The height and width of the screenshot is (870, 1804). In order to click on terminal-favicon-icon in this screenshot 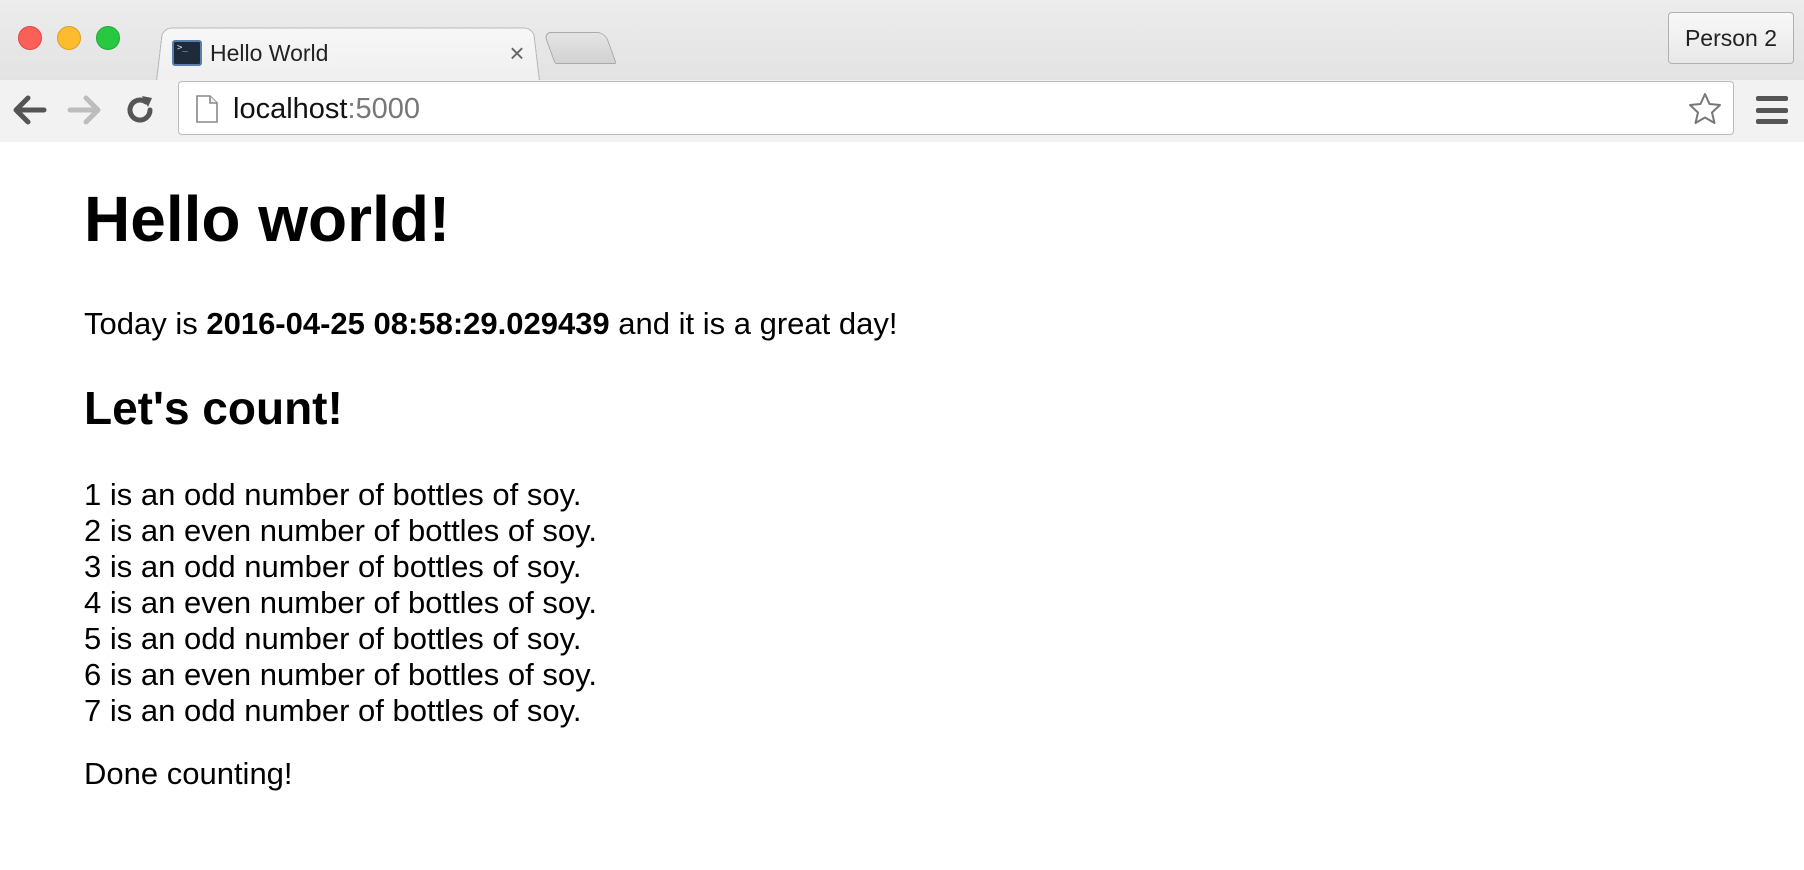, I will do `click(187, 53)`.